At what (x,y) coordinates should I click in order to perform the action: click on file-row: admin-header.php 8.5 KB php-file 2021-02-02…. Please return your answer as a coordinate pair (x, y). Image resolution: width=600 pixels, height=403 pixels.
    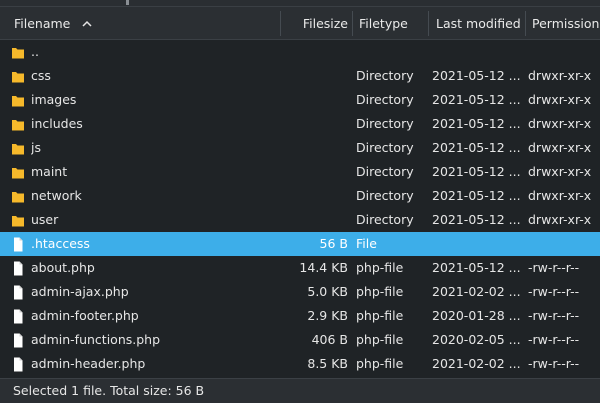
    Looking at the image, I should click on (300, 364).